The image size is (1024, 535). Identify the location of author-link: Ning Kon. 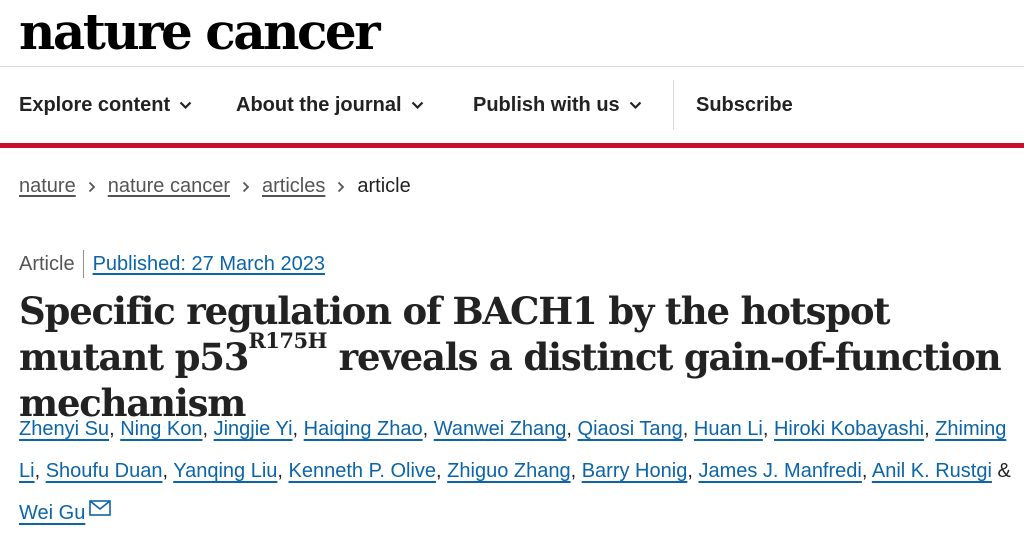
(161, 429).